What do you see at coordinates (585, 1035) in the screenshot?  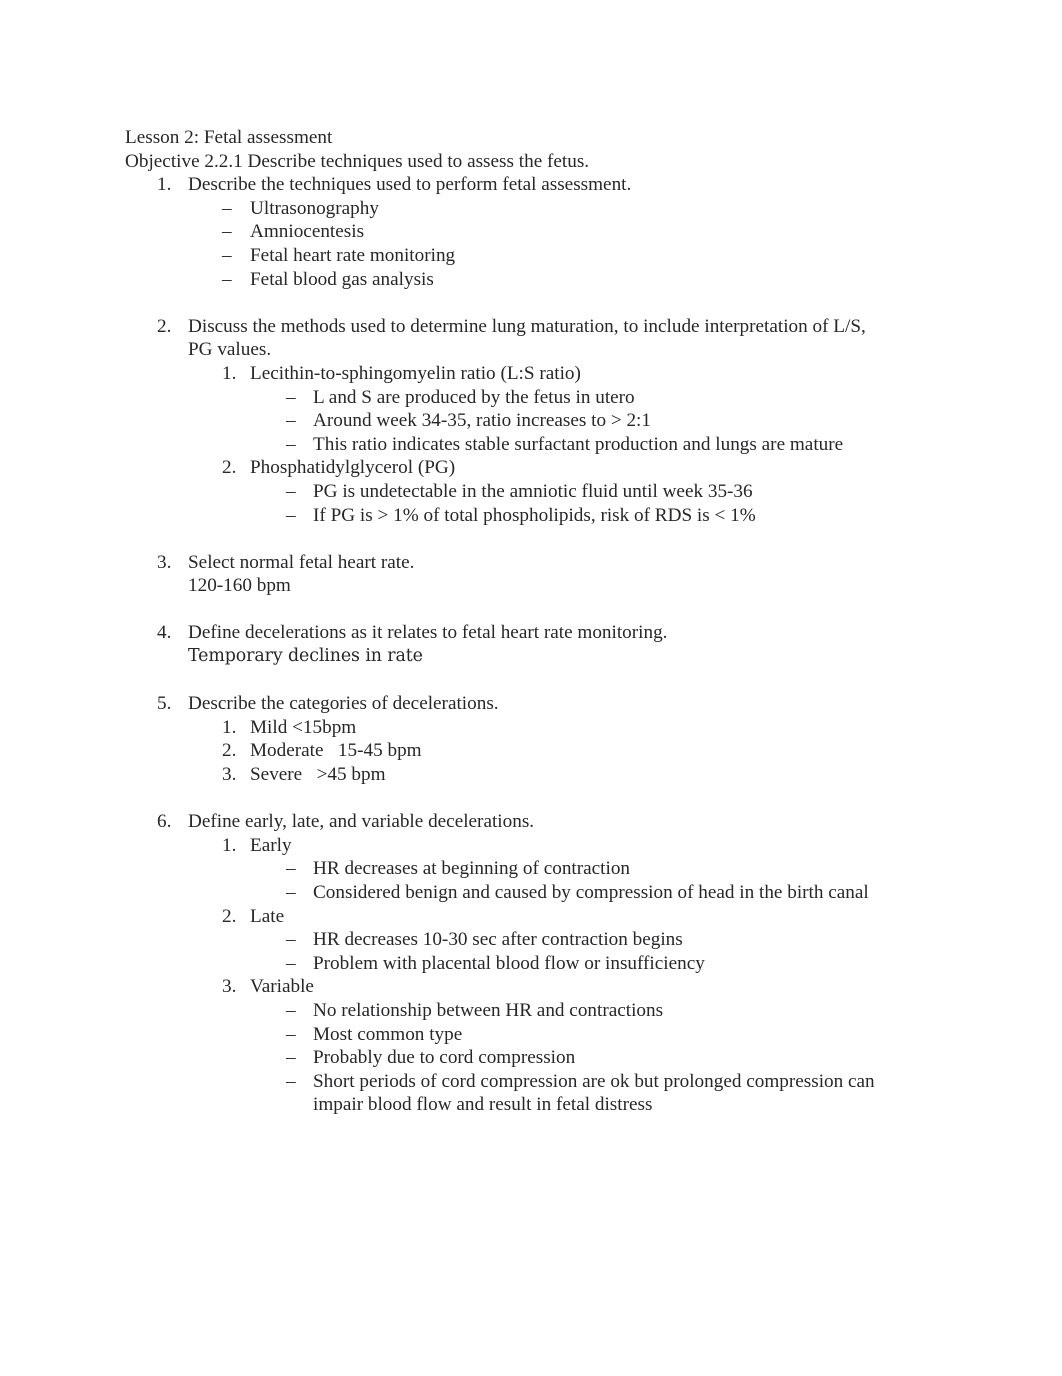 I see `list-item: – Most common type` at bounding box center [585, 1035].